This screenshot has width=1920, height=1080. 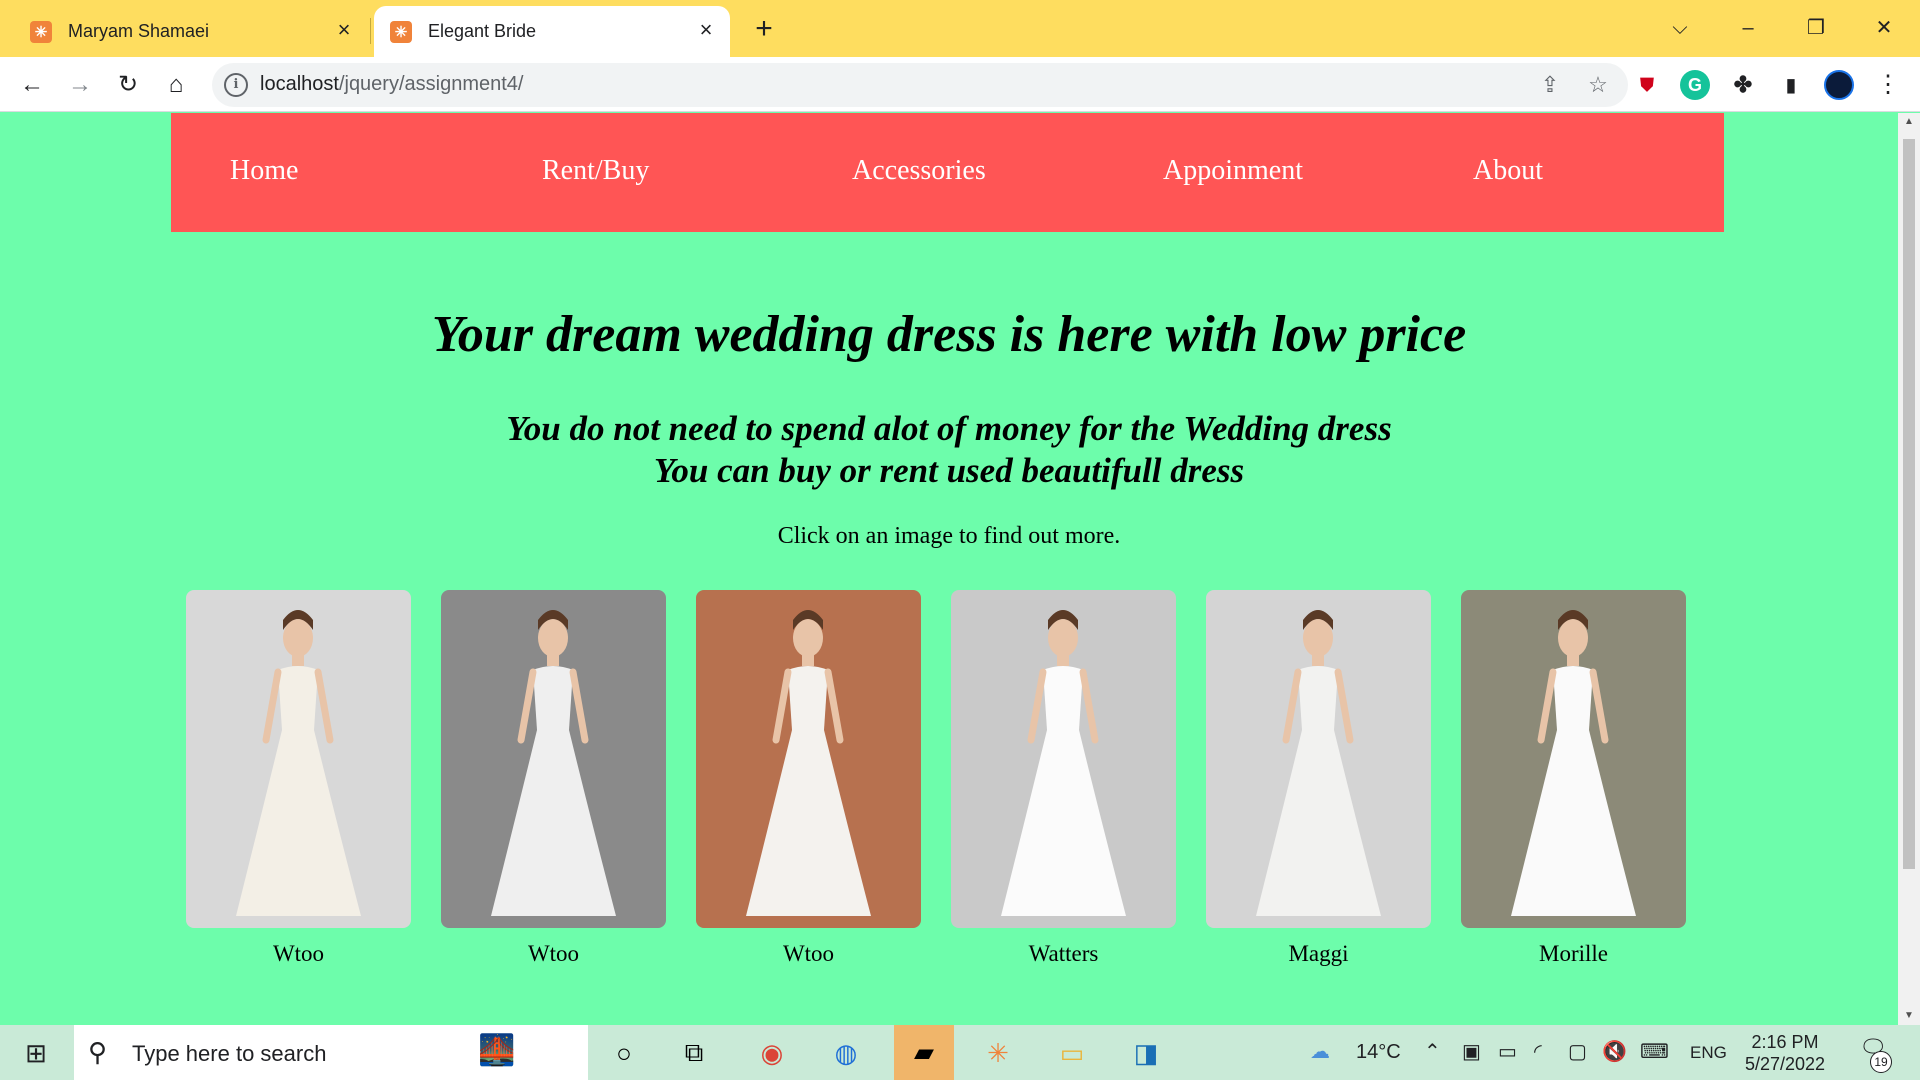 I want to click on meet-icon: ▣, so click(x=1471, y=1052).